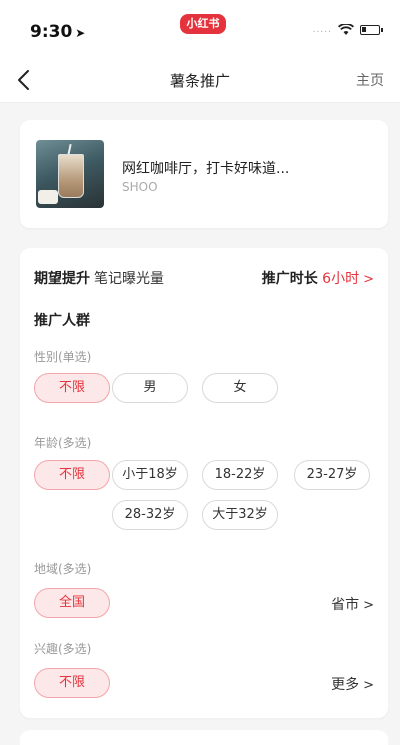  I want to click on interest-more-link: 更多 >, so click(352, 684).